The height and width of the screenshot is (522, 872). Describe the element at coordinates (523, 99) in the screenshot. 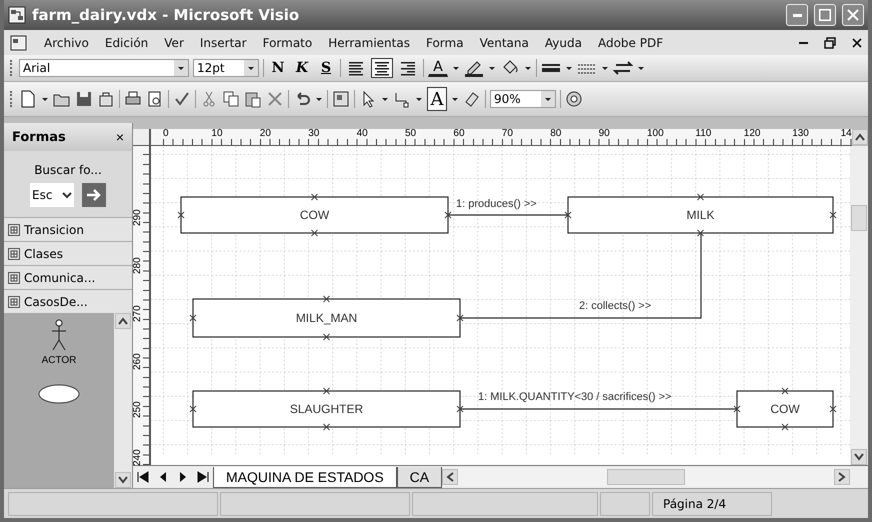

I see `zoom-field: 90%` at that location.